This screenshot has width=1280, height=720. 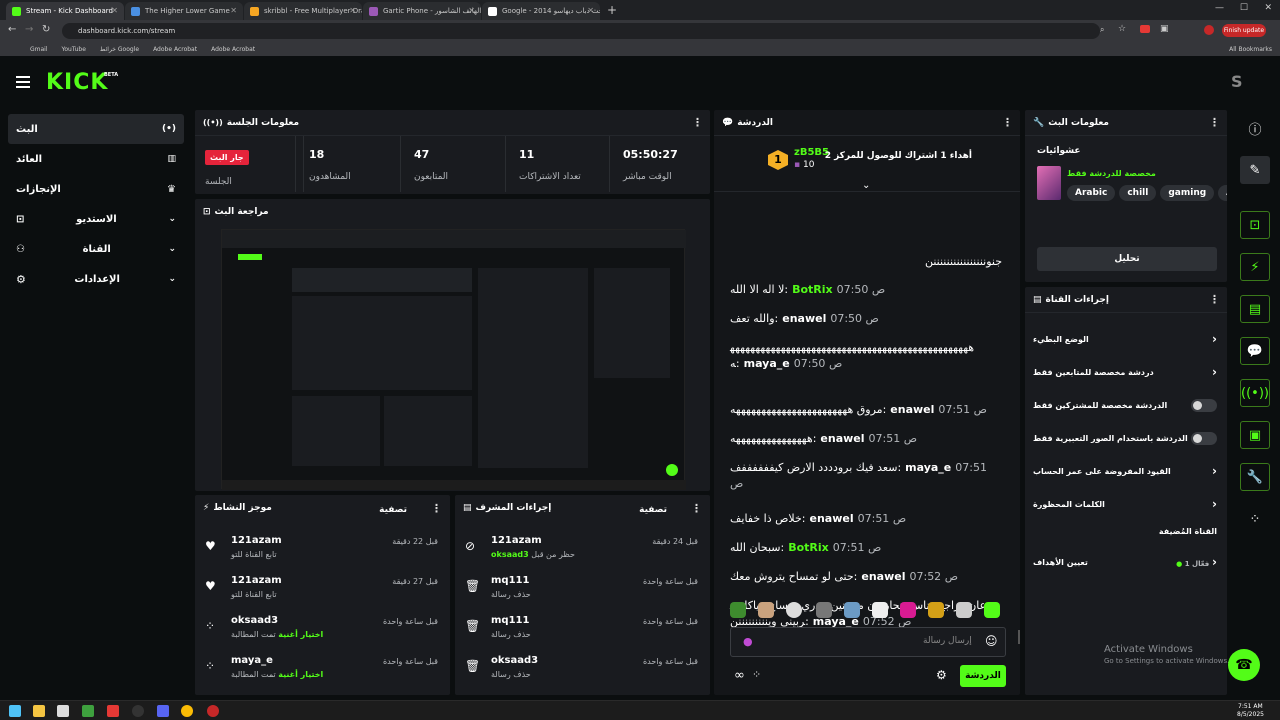 What do you see at coordinates (1244, 8) in the screenshot?
I see `window-maximize-icon: ☐` at bounding box center [1244, 8].